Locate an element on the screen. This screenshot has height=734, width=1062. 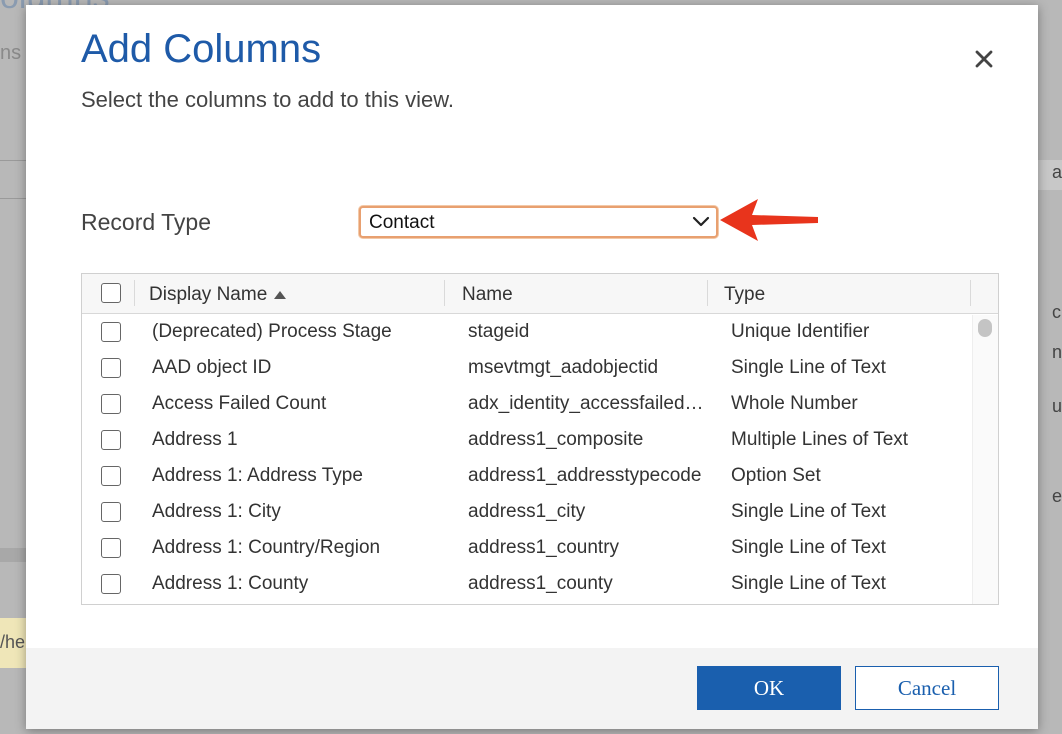
record-type-select: Contact is located at coordinates (538, 222).